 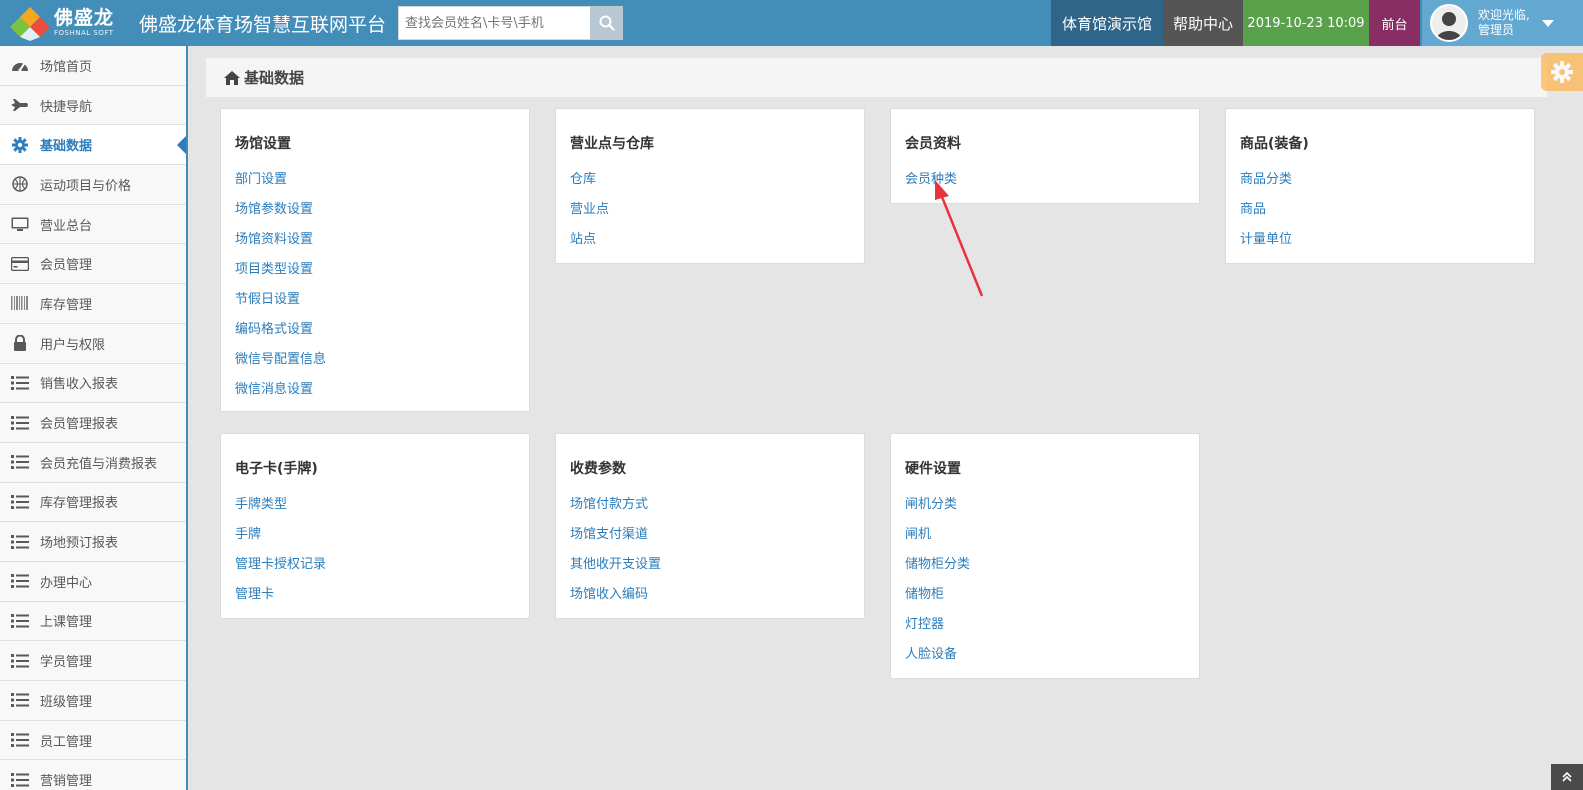 I want to click on link-lockers: 储物柜, so click(x=1045, y=595).